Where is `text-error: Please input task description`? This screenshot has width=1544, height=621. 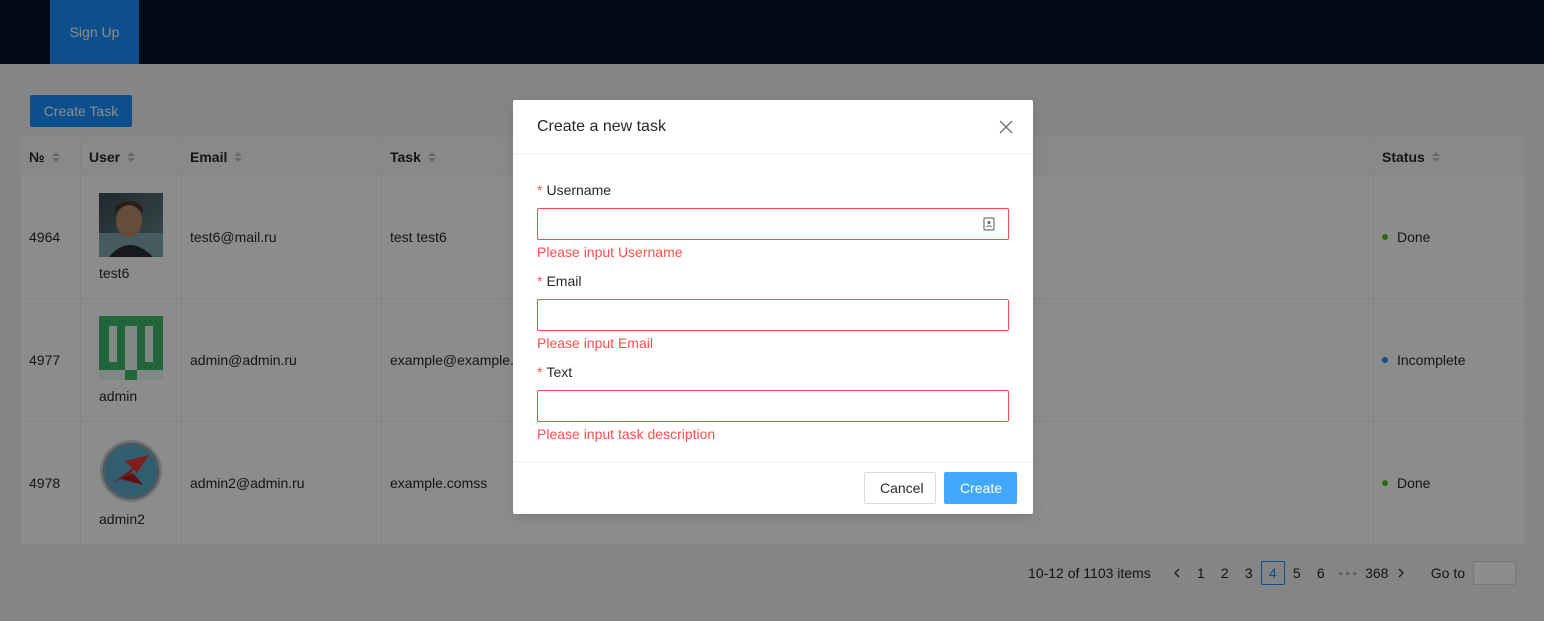
text-error: Please input task description is located at coordinates (626, 434).